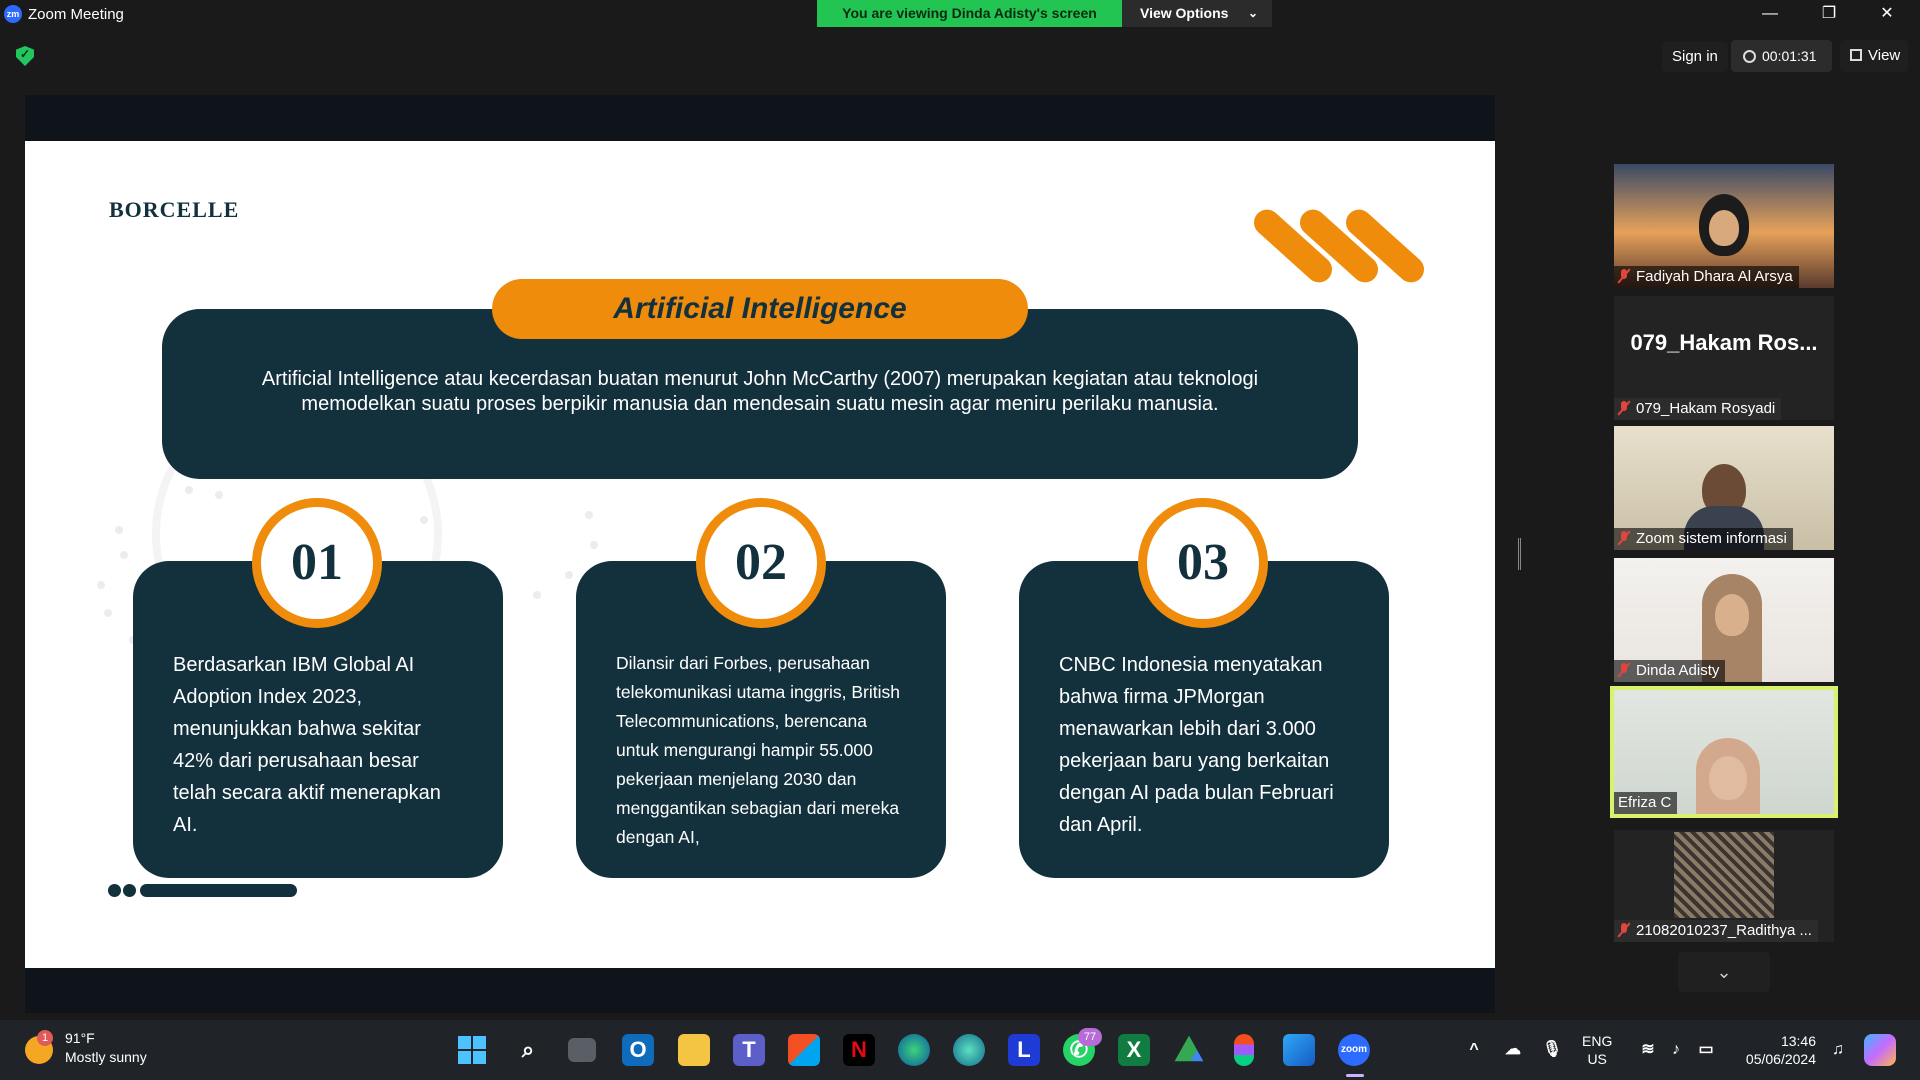  I want to click on card-number-badge: 01, so click(317, 563).